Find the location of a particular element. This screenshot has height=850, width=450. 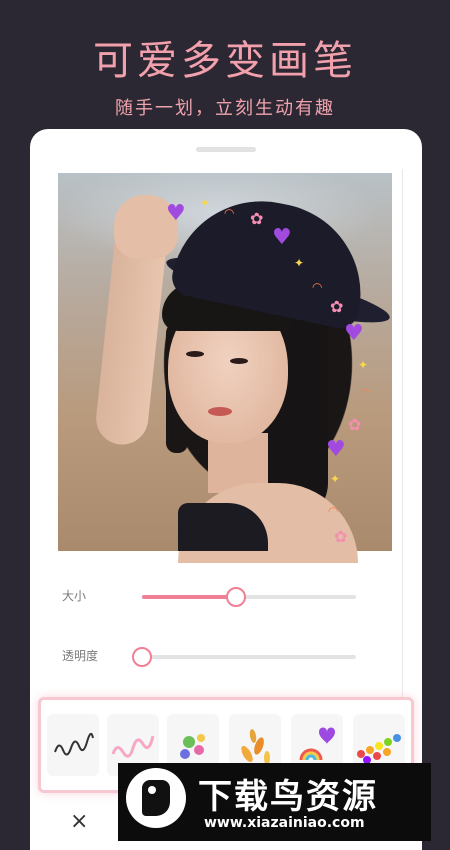

size-slider-row: 大小 is located at coordinates (226, 596).